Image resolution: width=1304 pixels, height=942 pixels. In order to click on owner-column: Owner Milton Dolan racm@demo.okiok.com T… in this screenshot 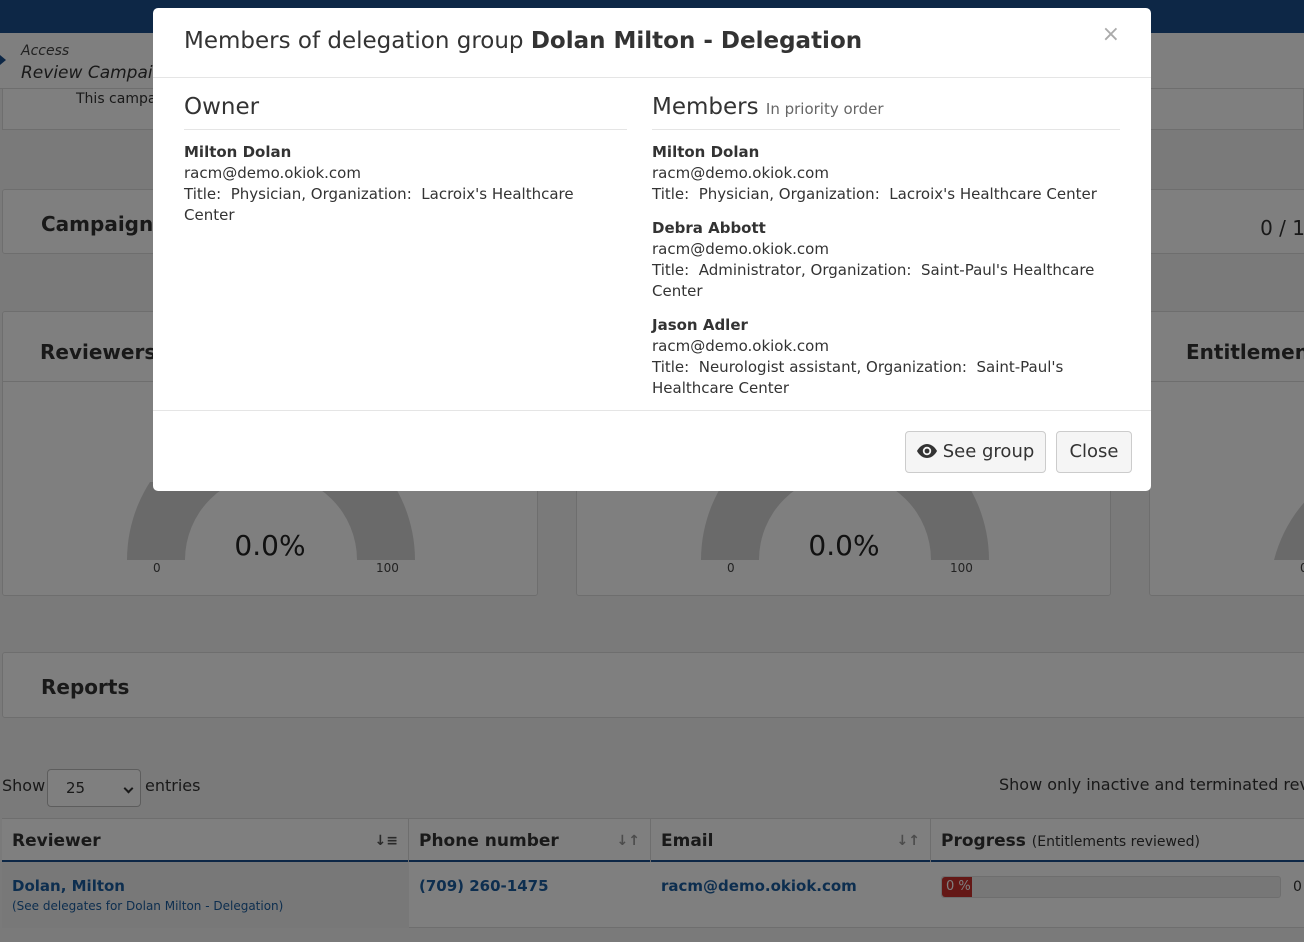, I will do `click(405, 160)`.